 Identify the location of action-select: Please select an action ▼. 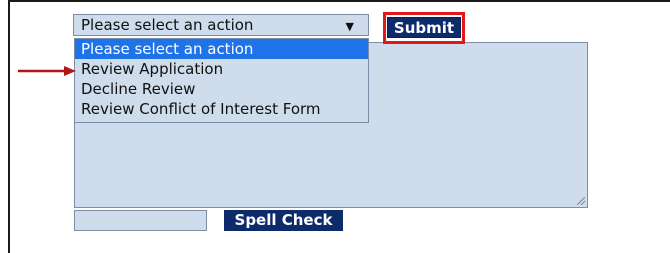
(221, 25).